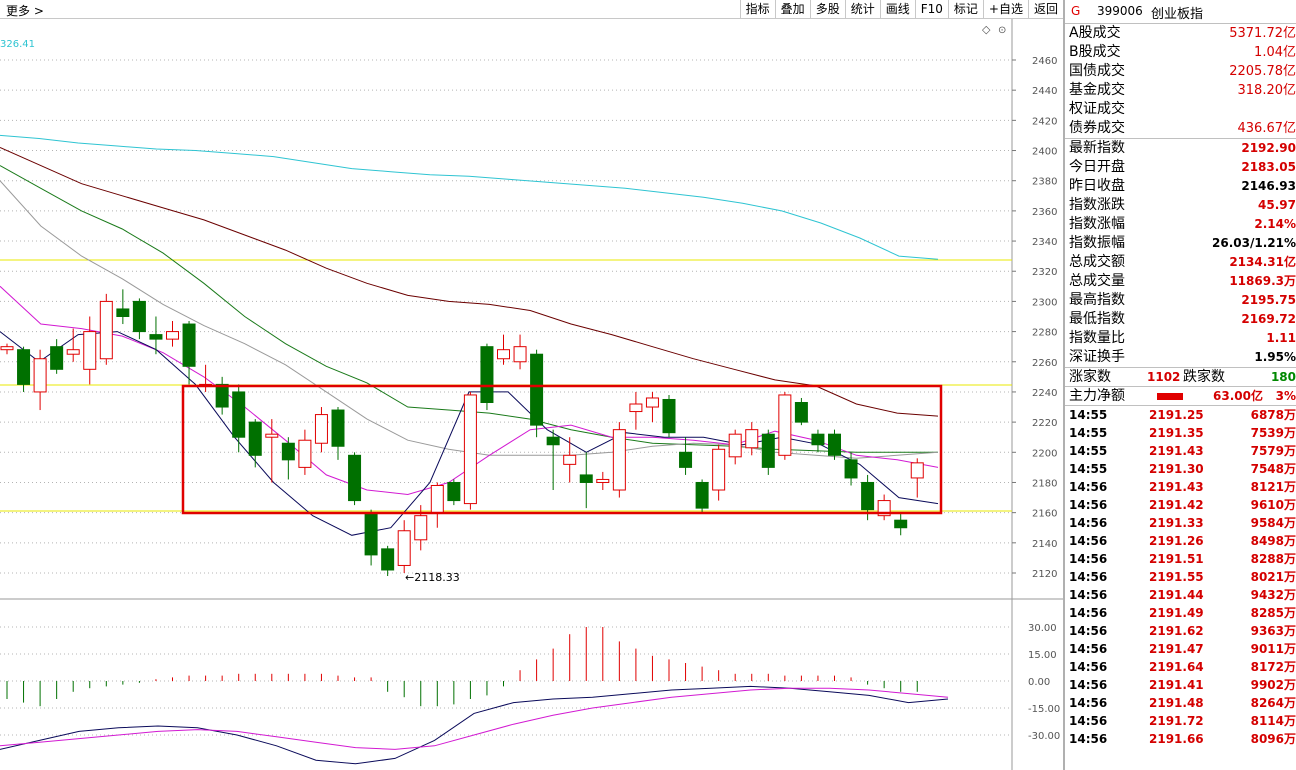  Describe the element at coordinates (1044, 363) in the screenshot. I see `price-tick: 2260` at that location.